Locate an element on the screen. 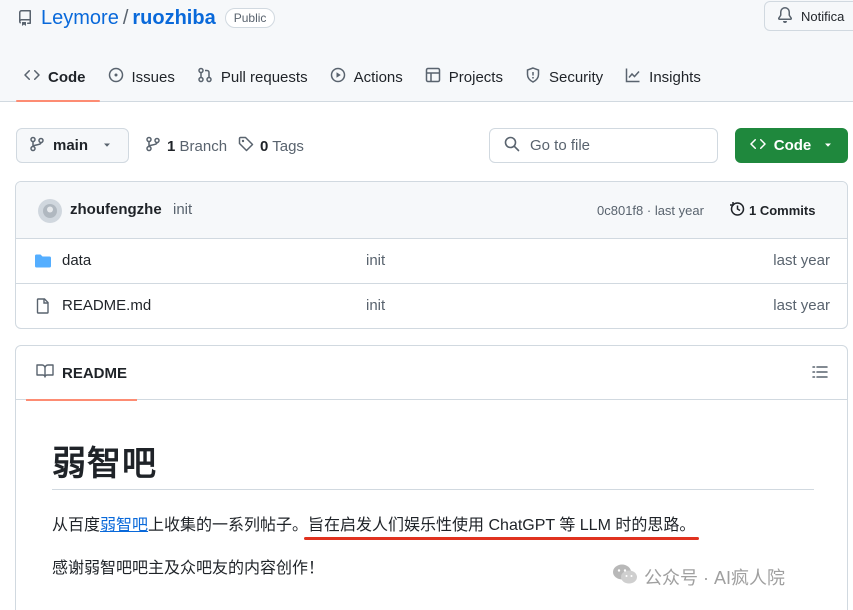 The width and height of the screenshot is (853, 610). paragraph-middle: 上收集的一系列帖子。 is located at coordinates (228, 525).